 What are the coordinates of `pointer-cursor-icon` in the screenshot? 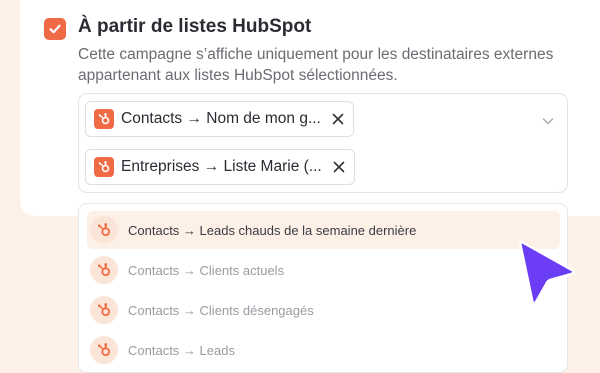 It's located at (547, 272).